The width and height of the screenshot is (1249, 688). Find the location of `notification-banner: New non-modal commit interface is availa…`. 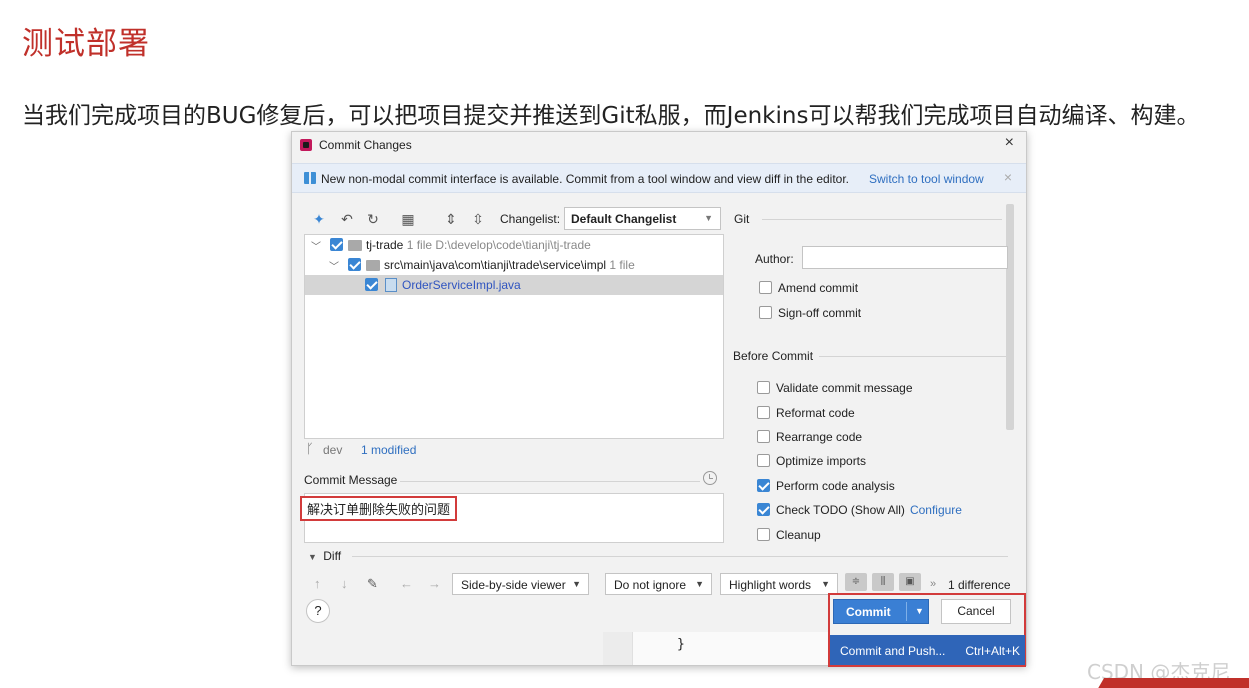

notification-banner: New non-modal commit interface is availa… is located at coordinates (659, 178).